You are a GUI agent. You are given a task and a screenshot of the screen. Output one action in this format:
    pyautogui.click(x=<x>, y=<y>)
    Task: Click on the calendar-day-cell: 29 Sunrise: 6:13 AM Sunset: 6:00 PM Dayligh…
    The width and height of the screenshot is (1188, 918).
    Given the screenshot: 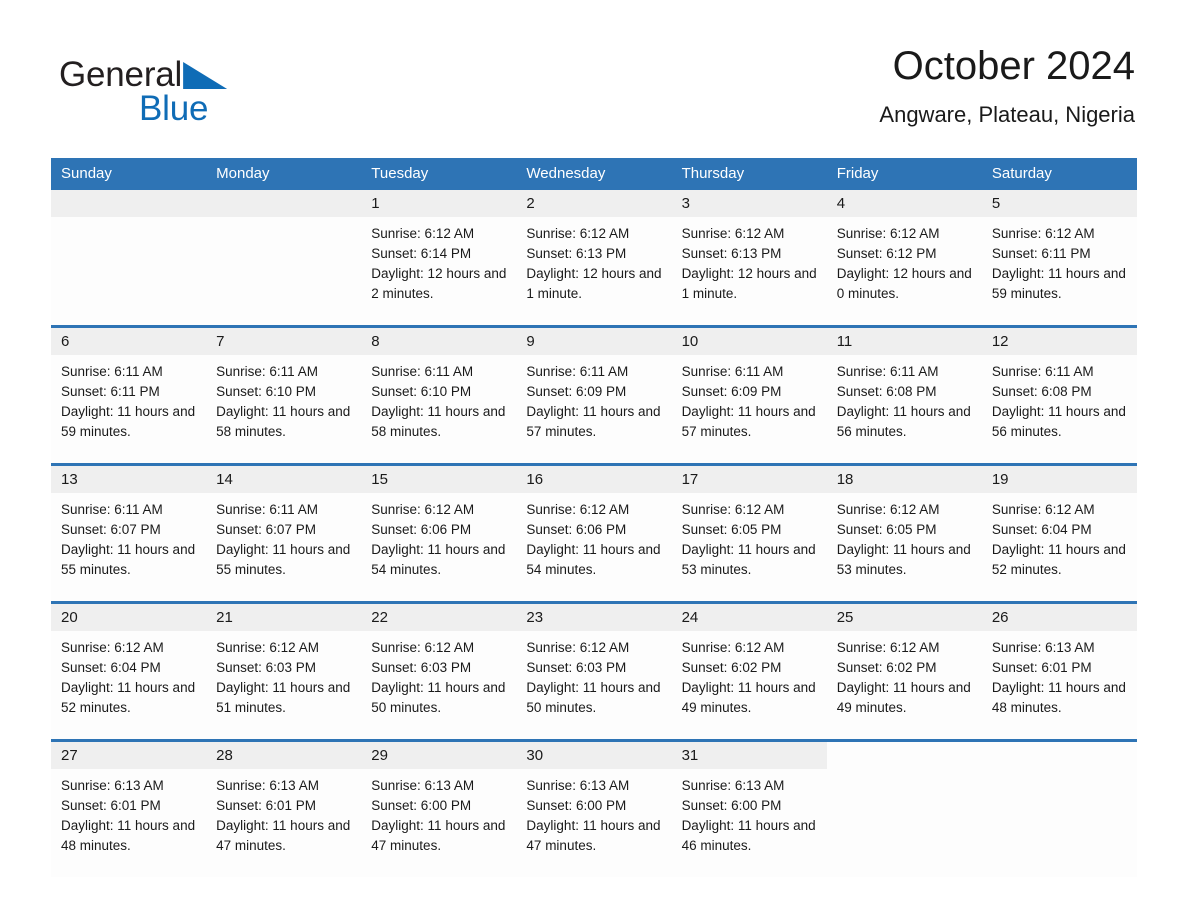 What is the action you would take?
    pyautogui.click(x=439, y=808)
    